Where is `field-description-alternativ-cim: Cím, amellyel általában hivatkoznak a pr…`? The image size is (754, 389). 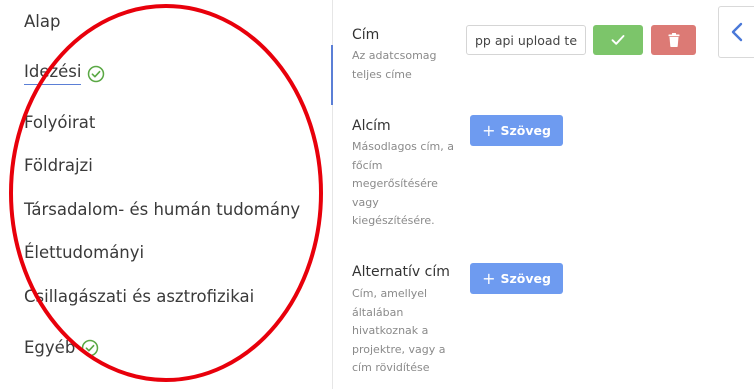 field-description-alternativ-cim: Cím, amellyel általában hivatkoznak a pr… is located at coordinates (399, 330).